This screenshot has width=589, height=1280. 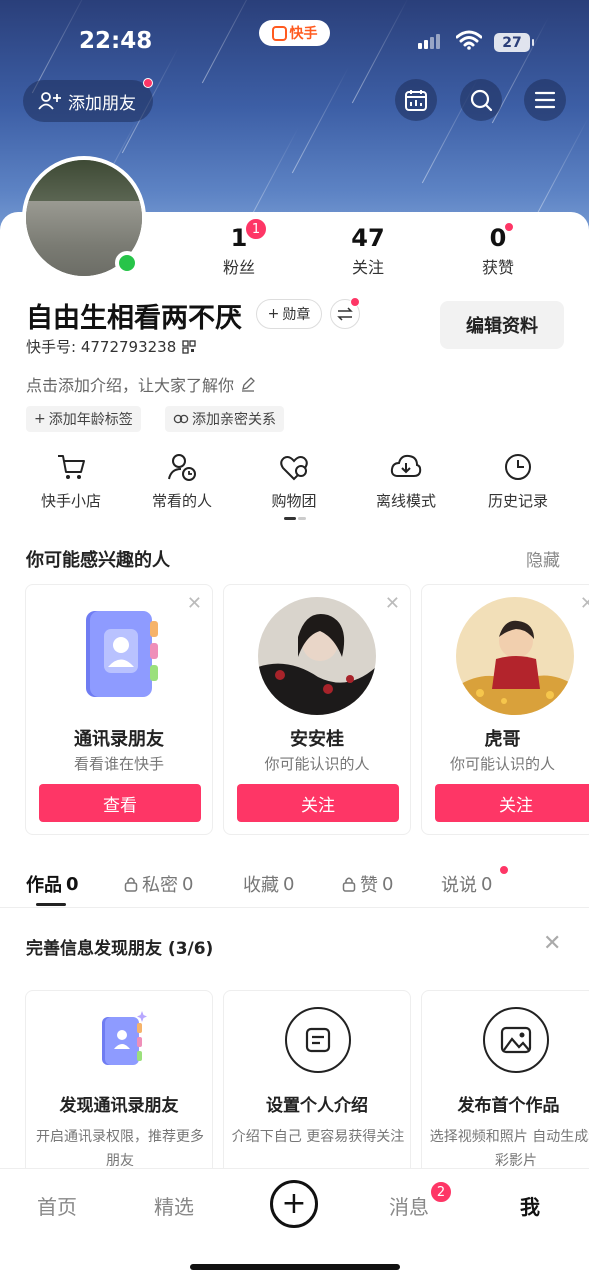 What do you see at coordinates (224, 419) in the screenshot?
I see `add-relationship-button: 添加亲密关系` at bounding box center [224, 419].